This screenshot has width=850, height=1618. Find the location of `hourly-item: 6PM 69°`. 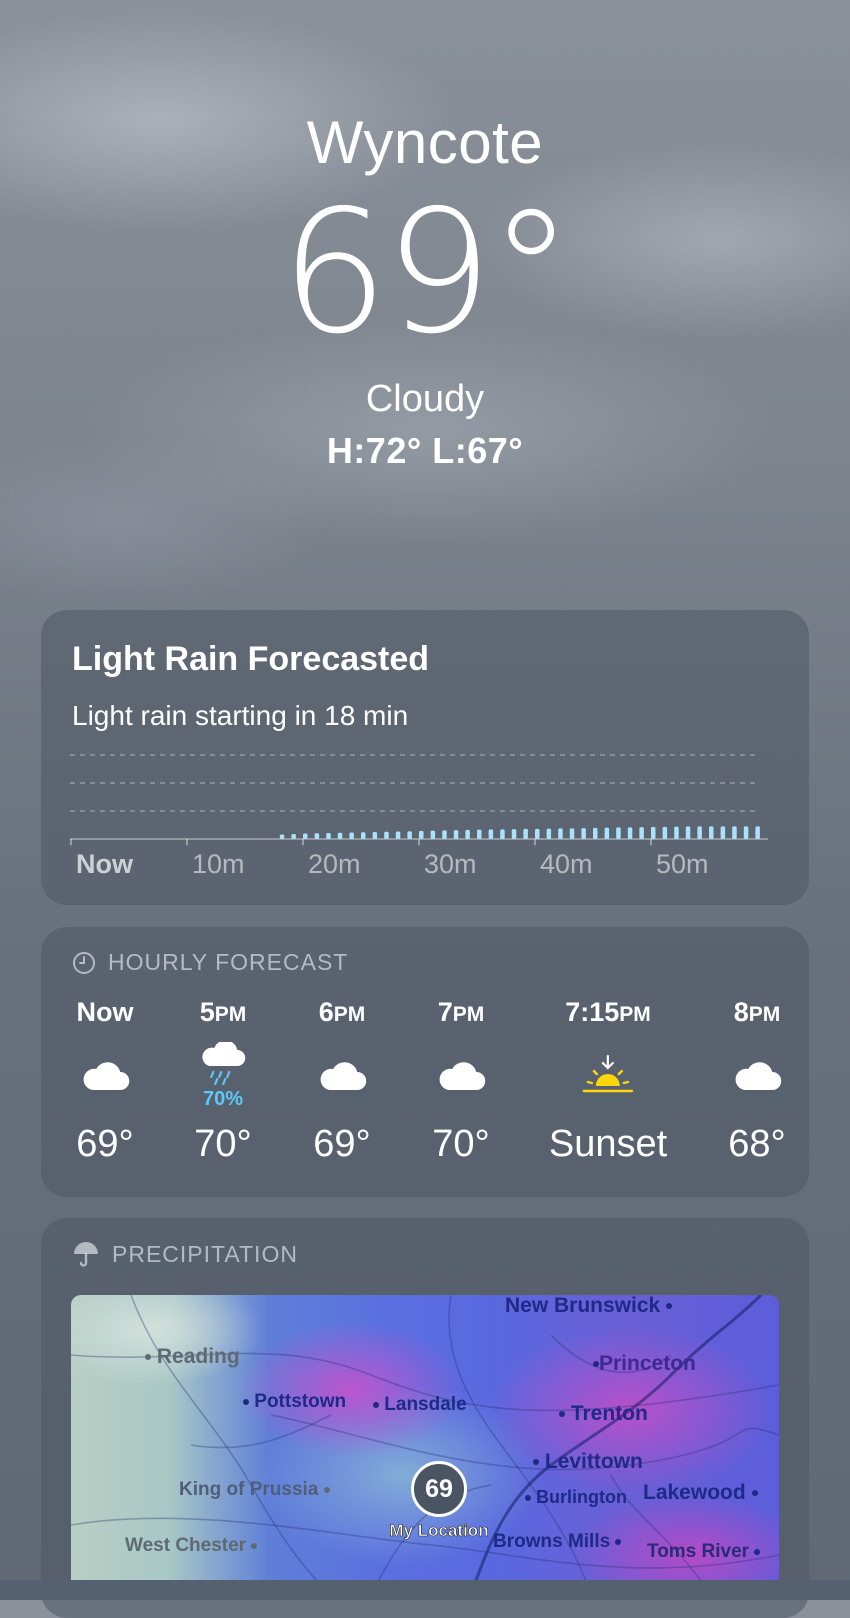

hourly-item: 6PM 69° is located at coordinates (341, 1081).